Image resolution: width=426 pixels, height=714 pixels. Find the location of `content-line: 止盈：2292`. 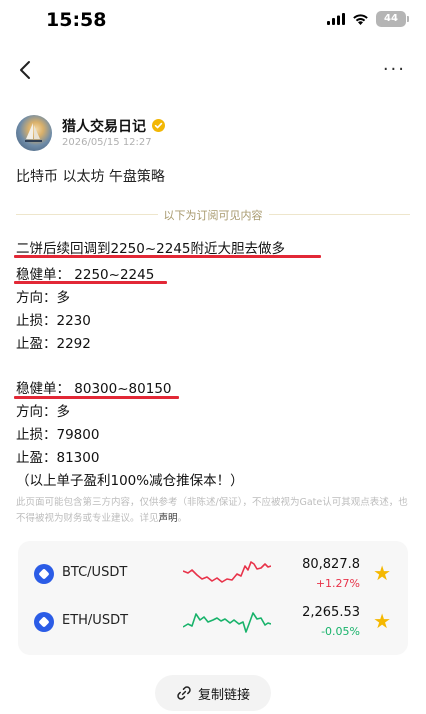

content-line: 止盈：2292 is located at coordinates (53, 344).